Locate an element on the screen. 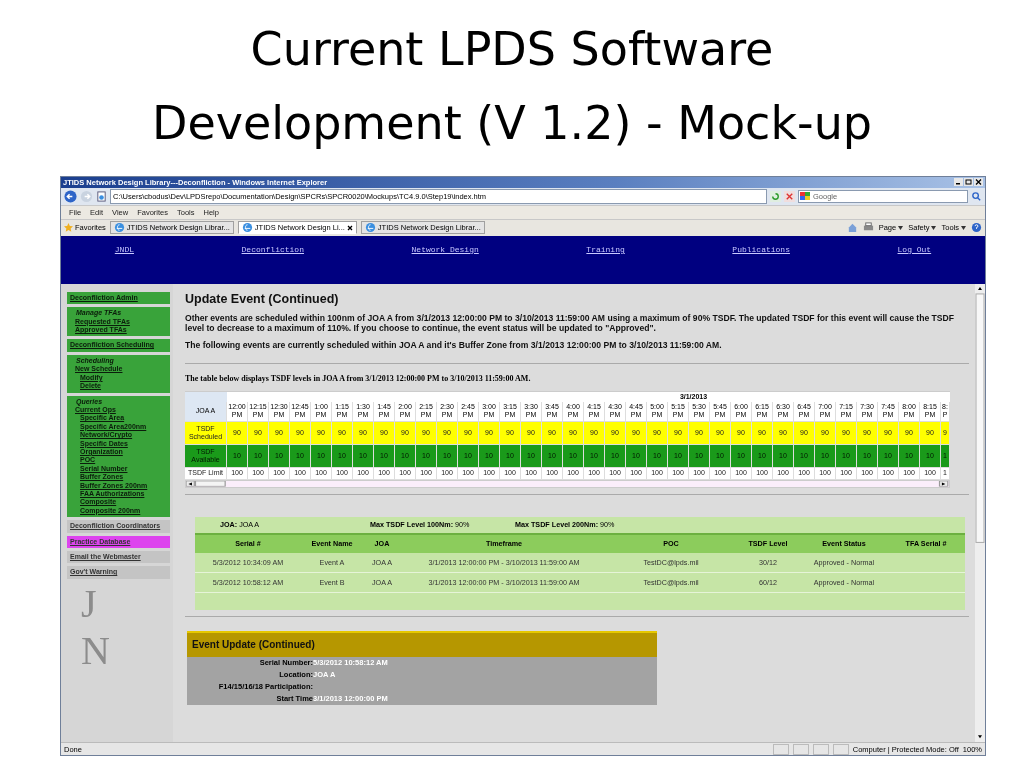 The image size is (1024, 768). maximize-icon is located at coordinates (968, 182).